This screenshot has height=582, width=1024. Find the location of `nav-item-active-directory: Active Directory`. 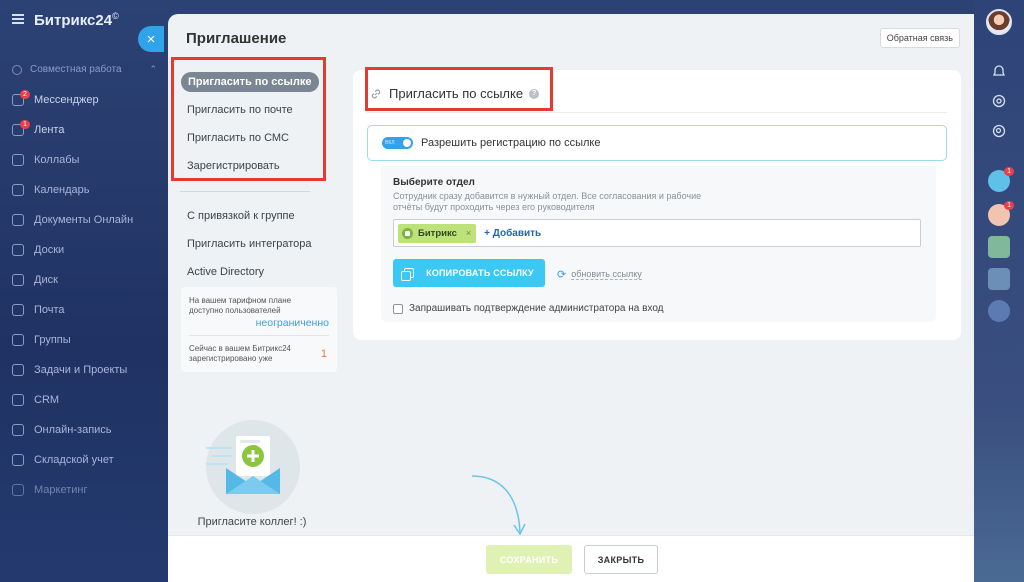

nav-item-active-directory: Active Directory is located at coordinates (260, 272).